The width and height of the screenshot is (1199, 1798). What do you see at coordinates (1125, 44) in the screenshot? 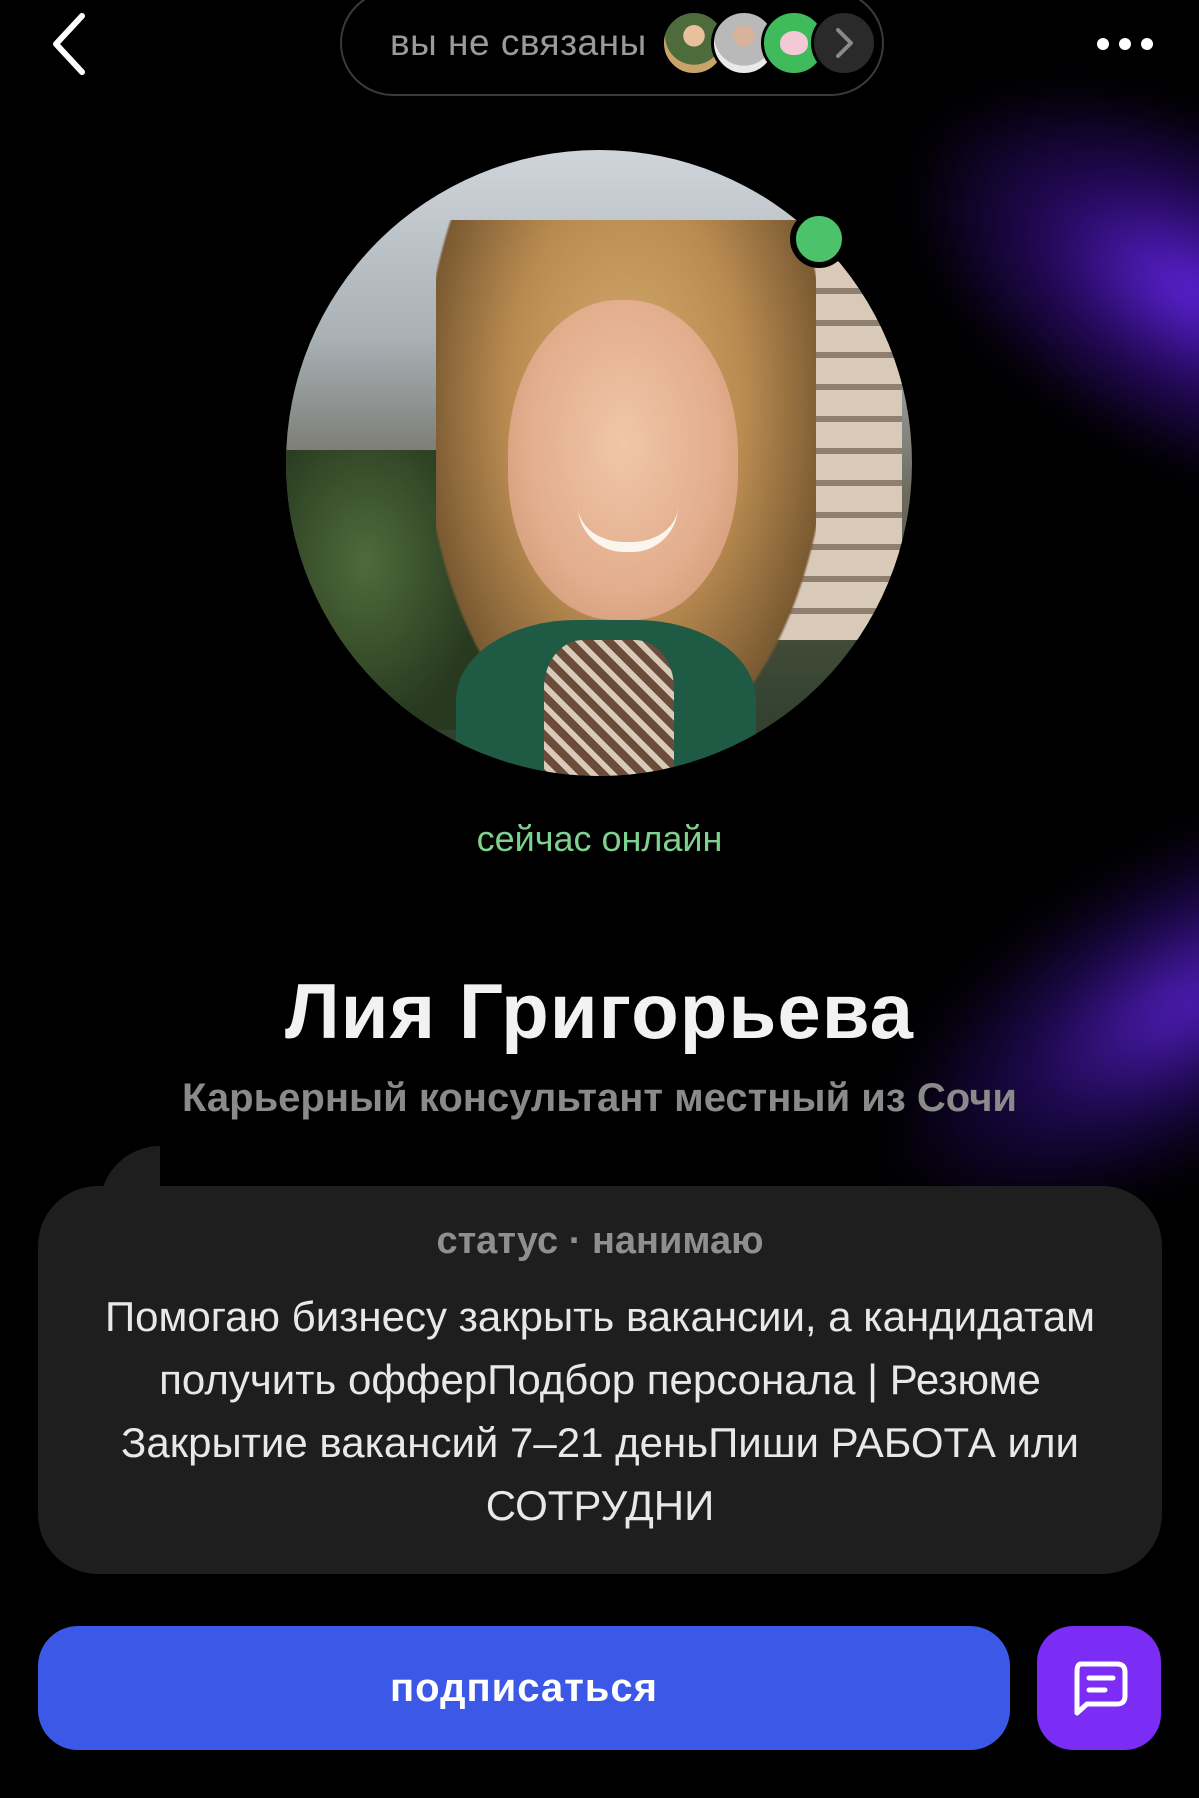
I see `more-options-button` at bounding box center [1125, 44].